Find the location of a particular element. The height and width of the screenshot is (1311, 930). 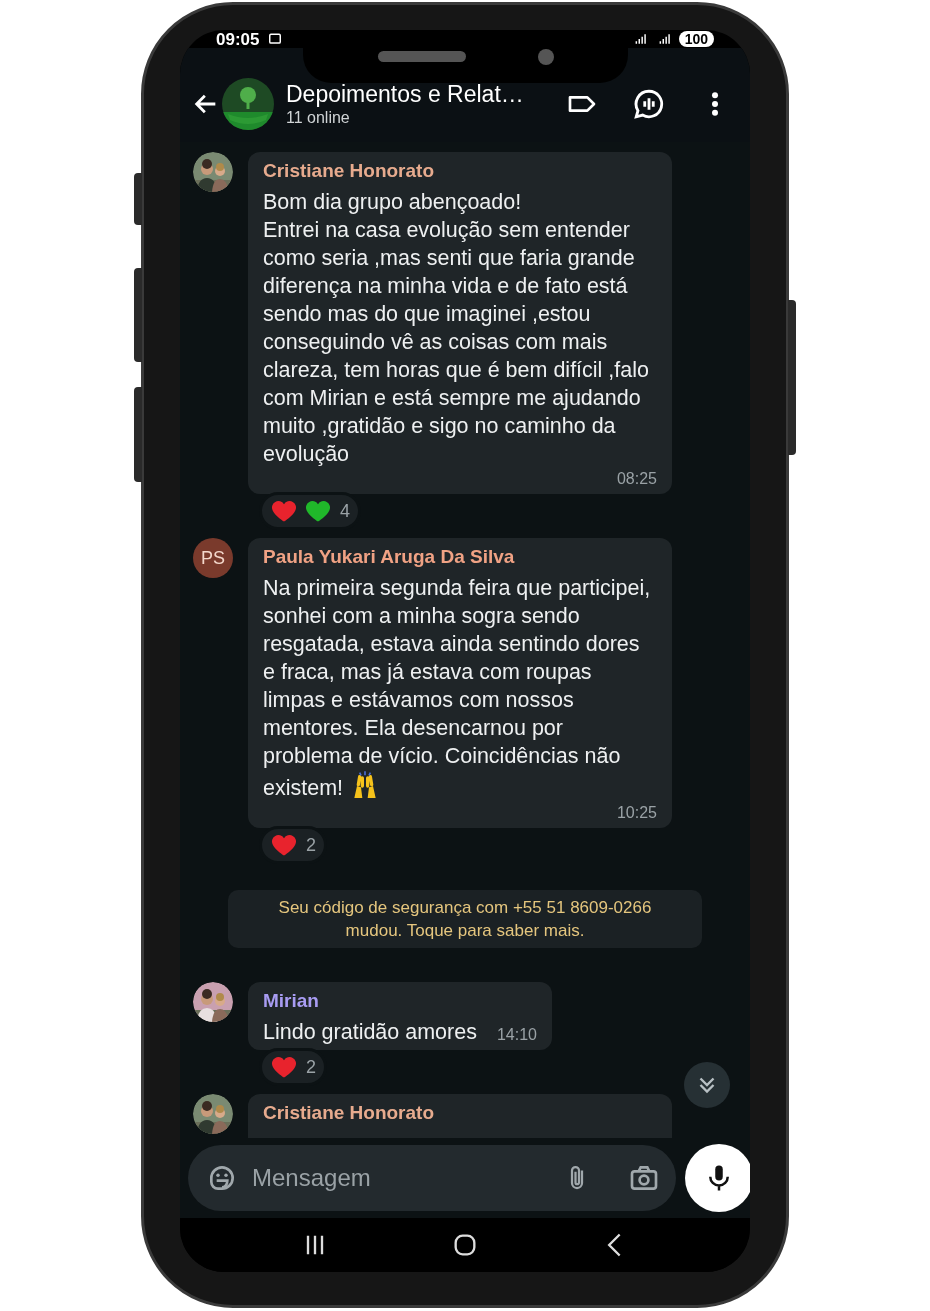

message-time: 10:25 is located at coordinates (636, 813).